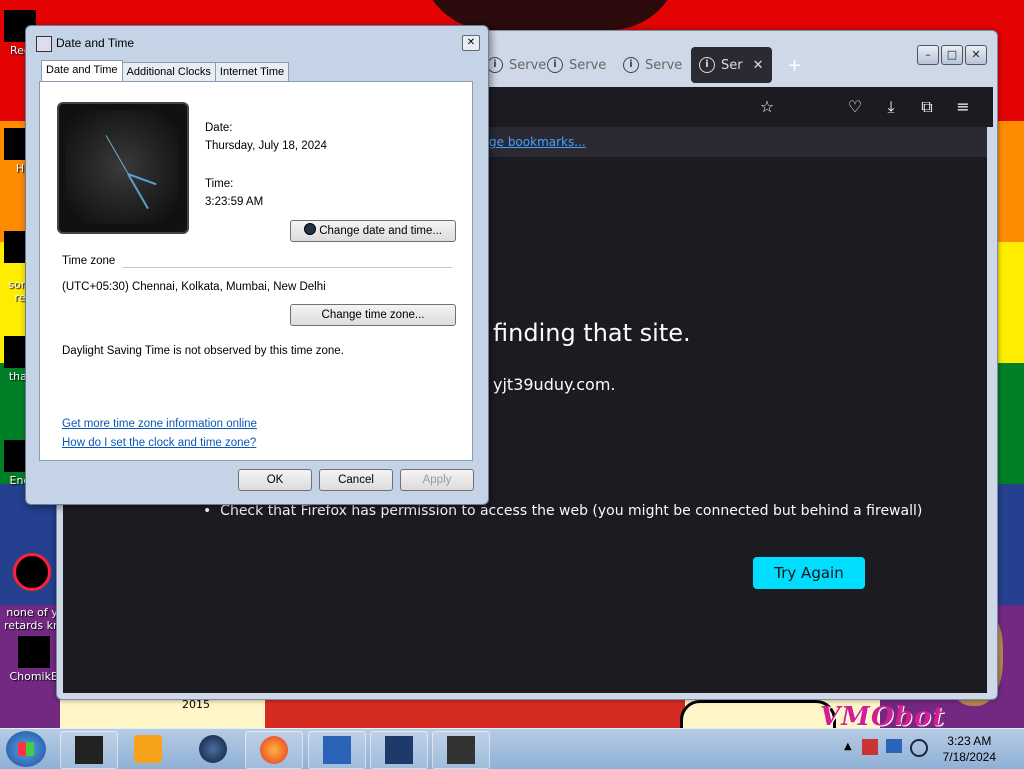  Describe the element at coordinates (95, 43) in the screenshot. I see `dialog-title: Date and Time` at that location.